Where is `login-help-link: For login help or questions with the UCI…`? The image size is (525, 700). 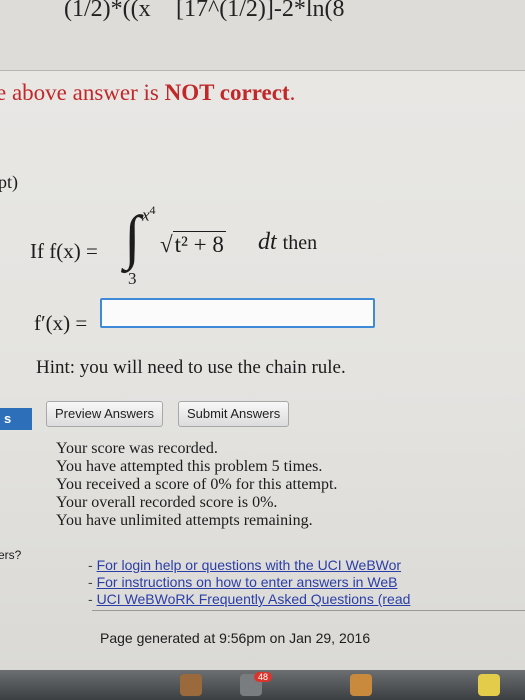
login-help-link: For login help or questions with the UCI… is located at coordinates (249, 565).